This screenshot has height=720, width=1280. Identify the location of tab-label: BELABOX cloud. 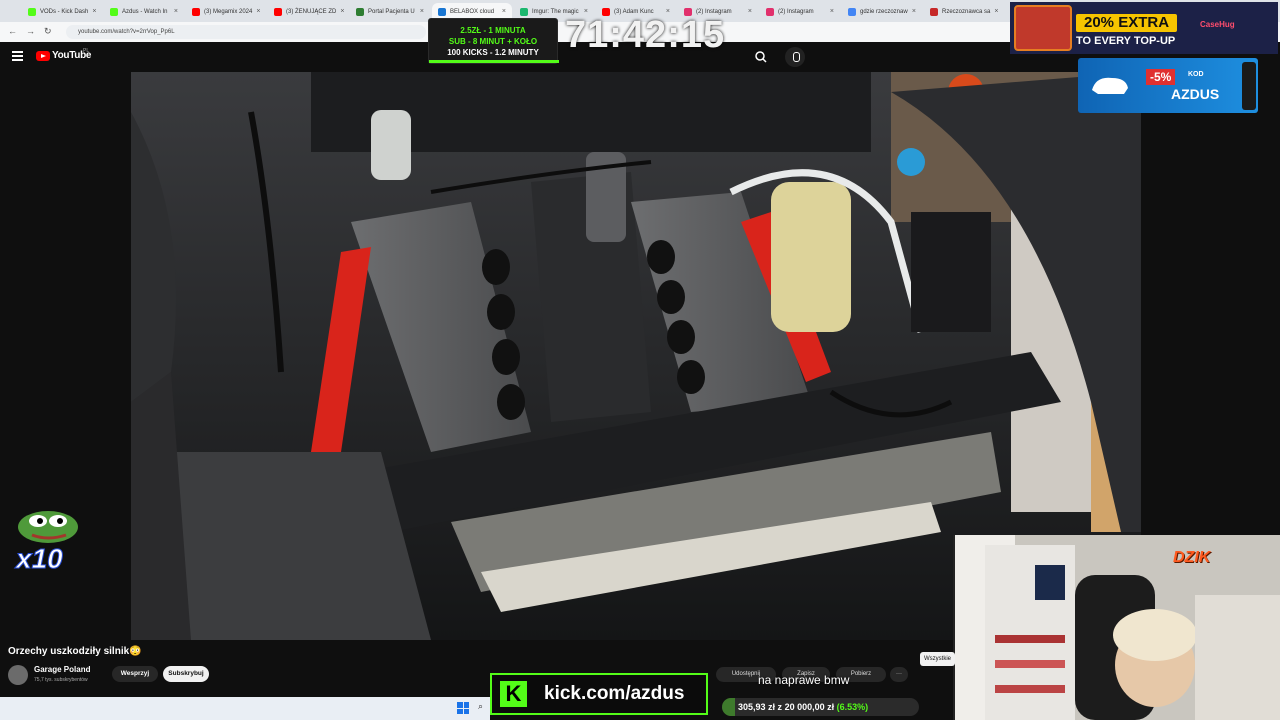
(472, 11).